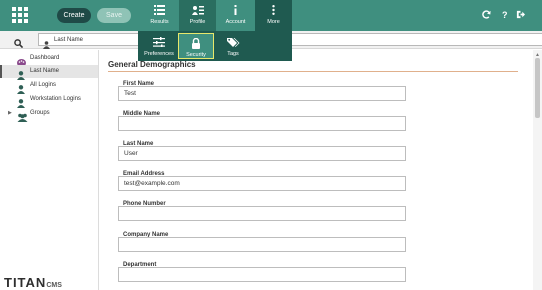 This screenshot has height=290, width=542. I want to click on sidebar-item-workstation-logins: Workstation Logins, so click(49, 100).